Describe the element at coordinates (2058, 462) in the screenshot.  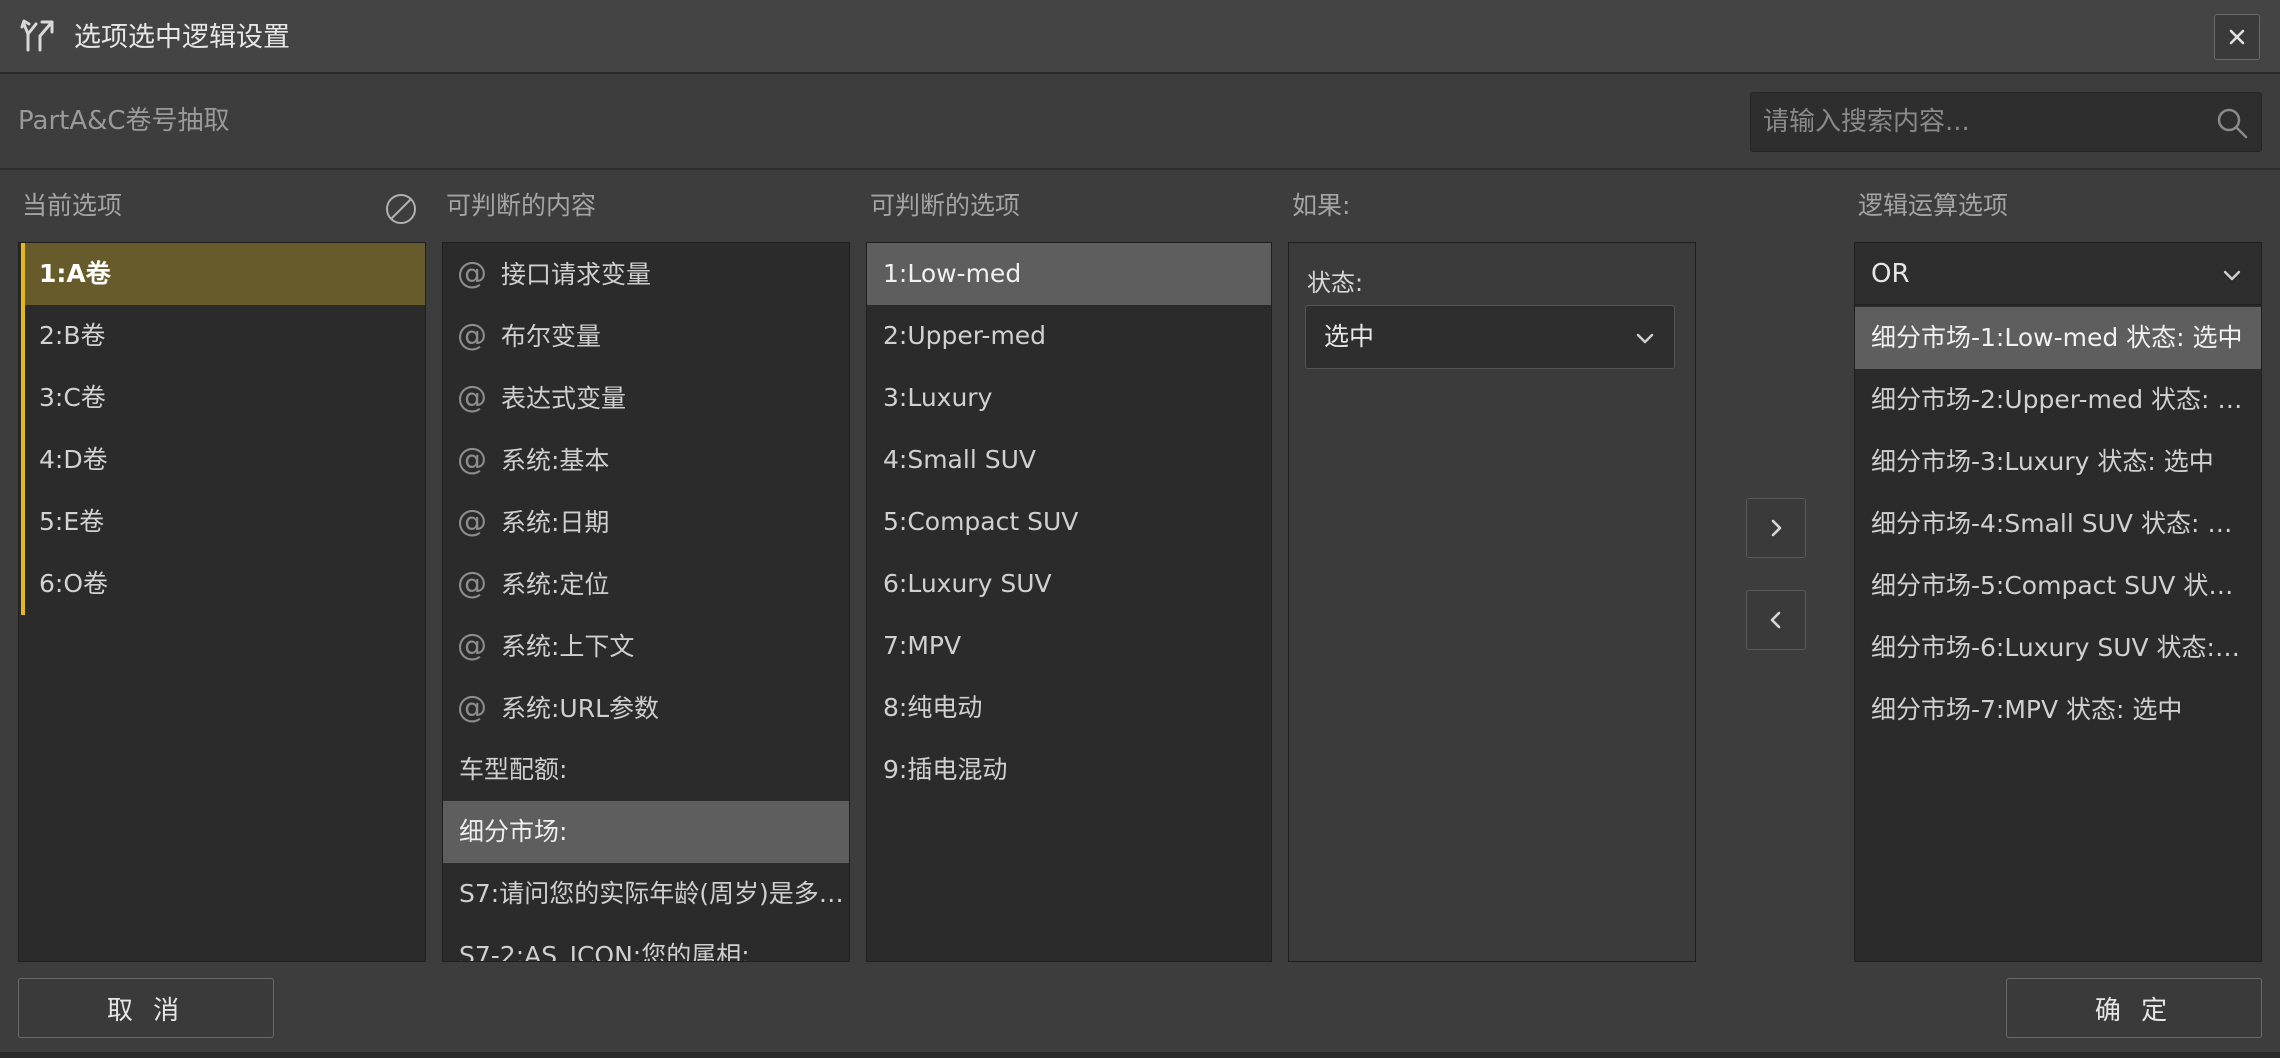
I see `list-item: 细分市场-3:Luxury 状态: 选中` at that location.